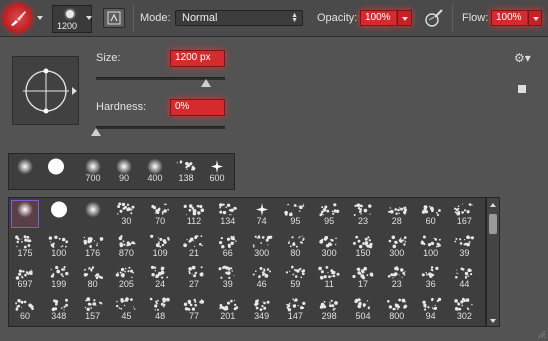 The image size is (548, 341). Describe the element at coordinates (92, 284) in the screenshot. I see `brush-size-label: 80` at that location.